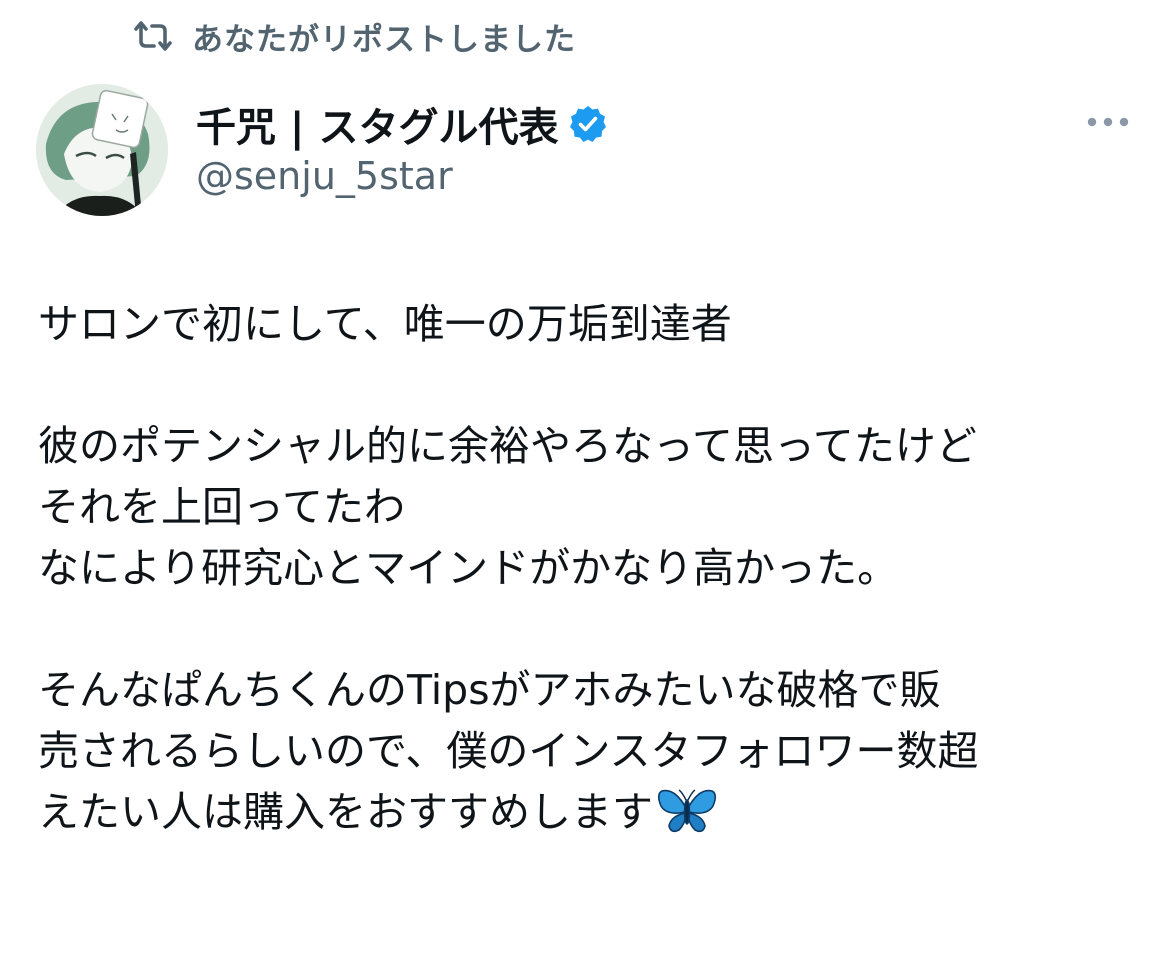 The image size is (1170, 964). What do you see at coordinates (153, 36) in the screenshot?
I see `repost-icon` at bounding box center [153, 36].